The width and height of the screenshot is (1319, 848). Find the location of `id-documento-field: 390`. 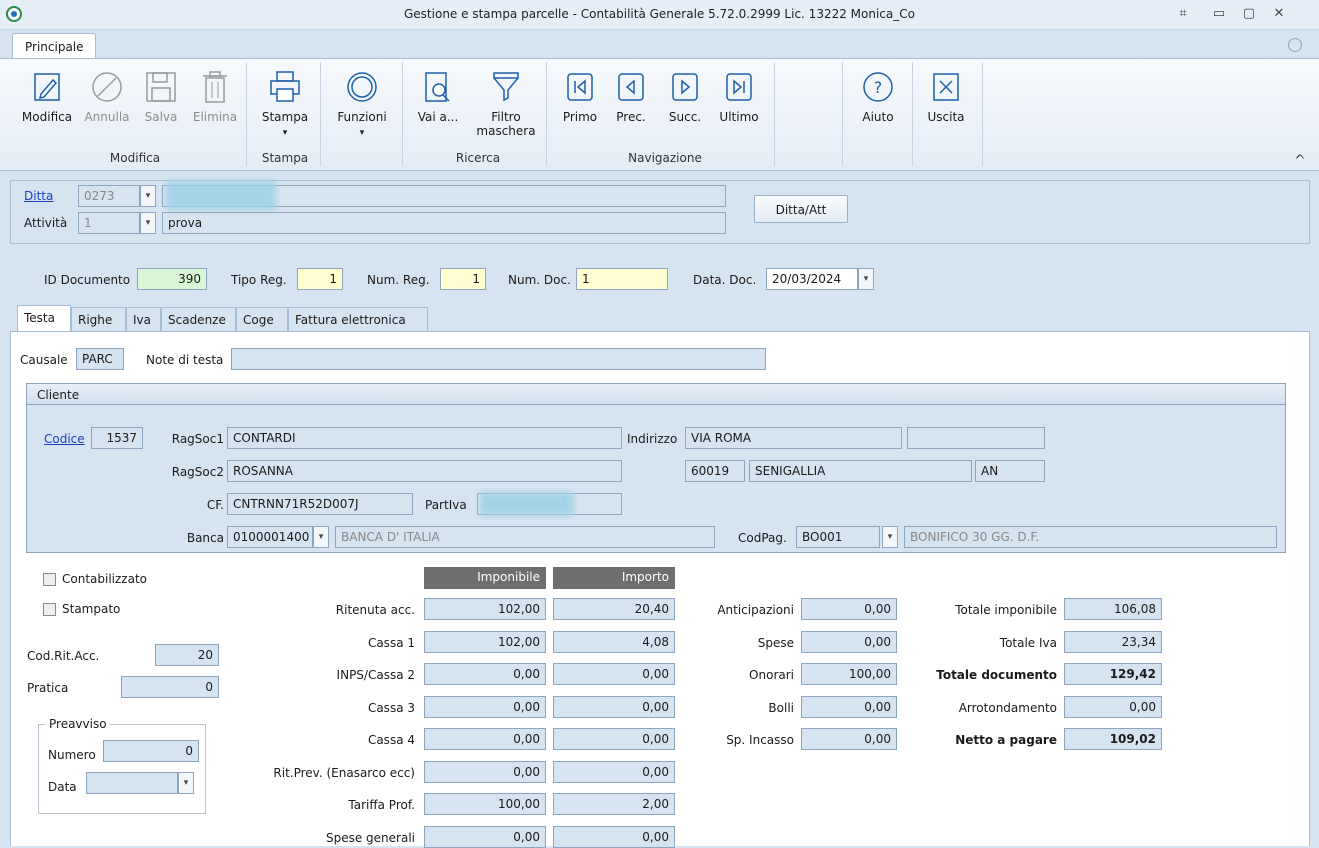

id-documento-field: 390 is located at coordinates (172, 279).